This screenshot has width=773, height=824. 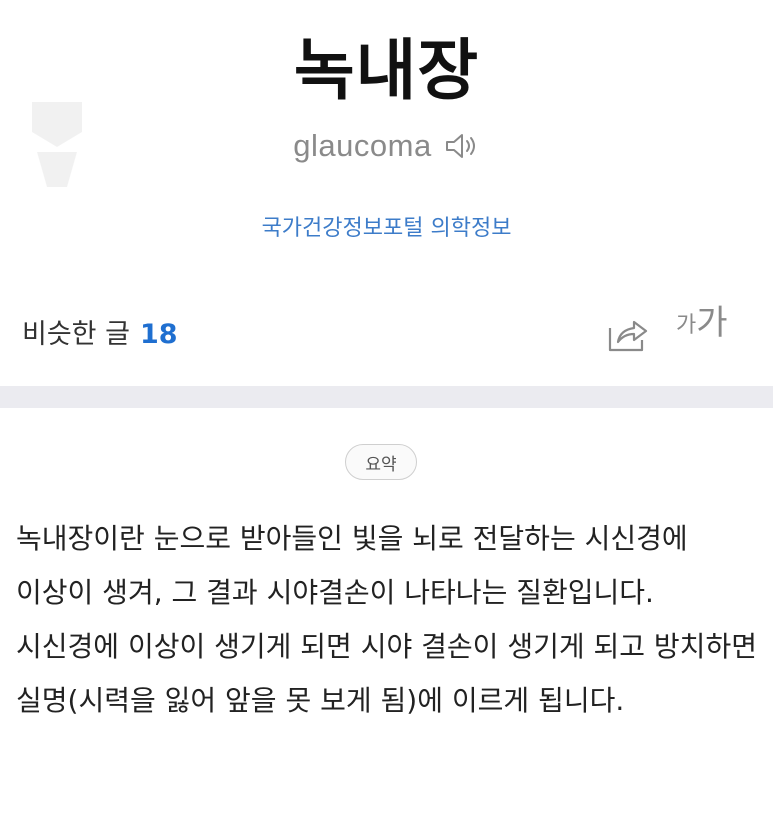 What do you see at coordinates (158, 334) in the screenshot?
I see `similar-posts-count: 18` at bounding box center [158, 334].